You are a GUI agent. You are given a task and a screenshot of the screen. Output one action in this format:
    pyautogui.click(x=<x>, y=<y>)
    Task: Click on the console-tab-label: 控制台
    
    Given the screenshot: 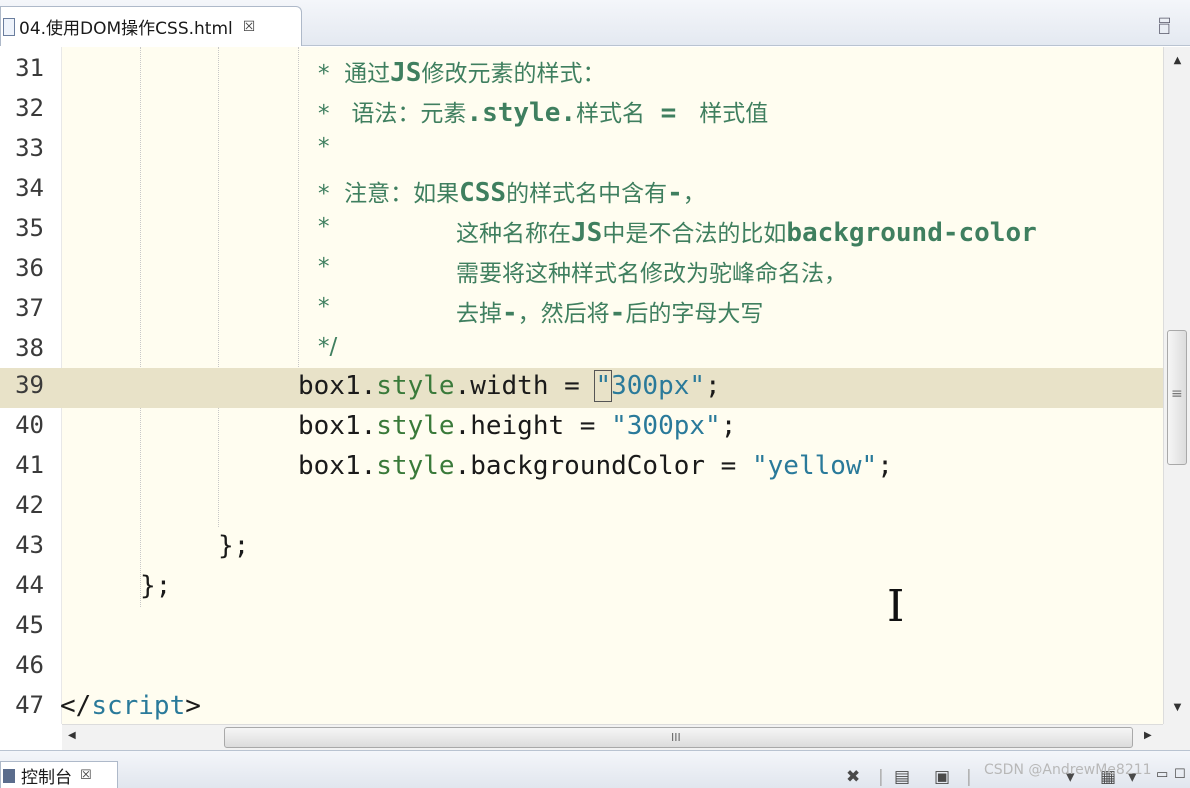 What is the action you would take?
    pyautogui.click(x=46, y=778)
    